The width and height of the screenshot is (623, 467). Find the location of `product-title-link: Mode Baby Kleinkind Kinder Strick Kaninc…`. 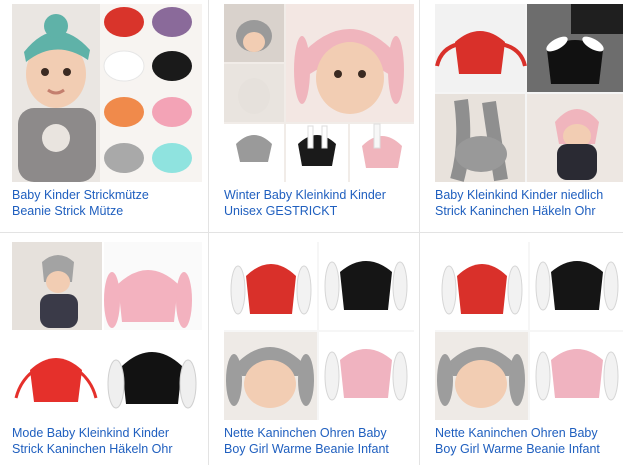

product-title-link: Mode Baby Kleinkind Kinder Strick Kaninc… is located at coordinates (112, 441).